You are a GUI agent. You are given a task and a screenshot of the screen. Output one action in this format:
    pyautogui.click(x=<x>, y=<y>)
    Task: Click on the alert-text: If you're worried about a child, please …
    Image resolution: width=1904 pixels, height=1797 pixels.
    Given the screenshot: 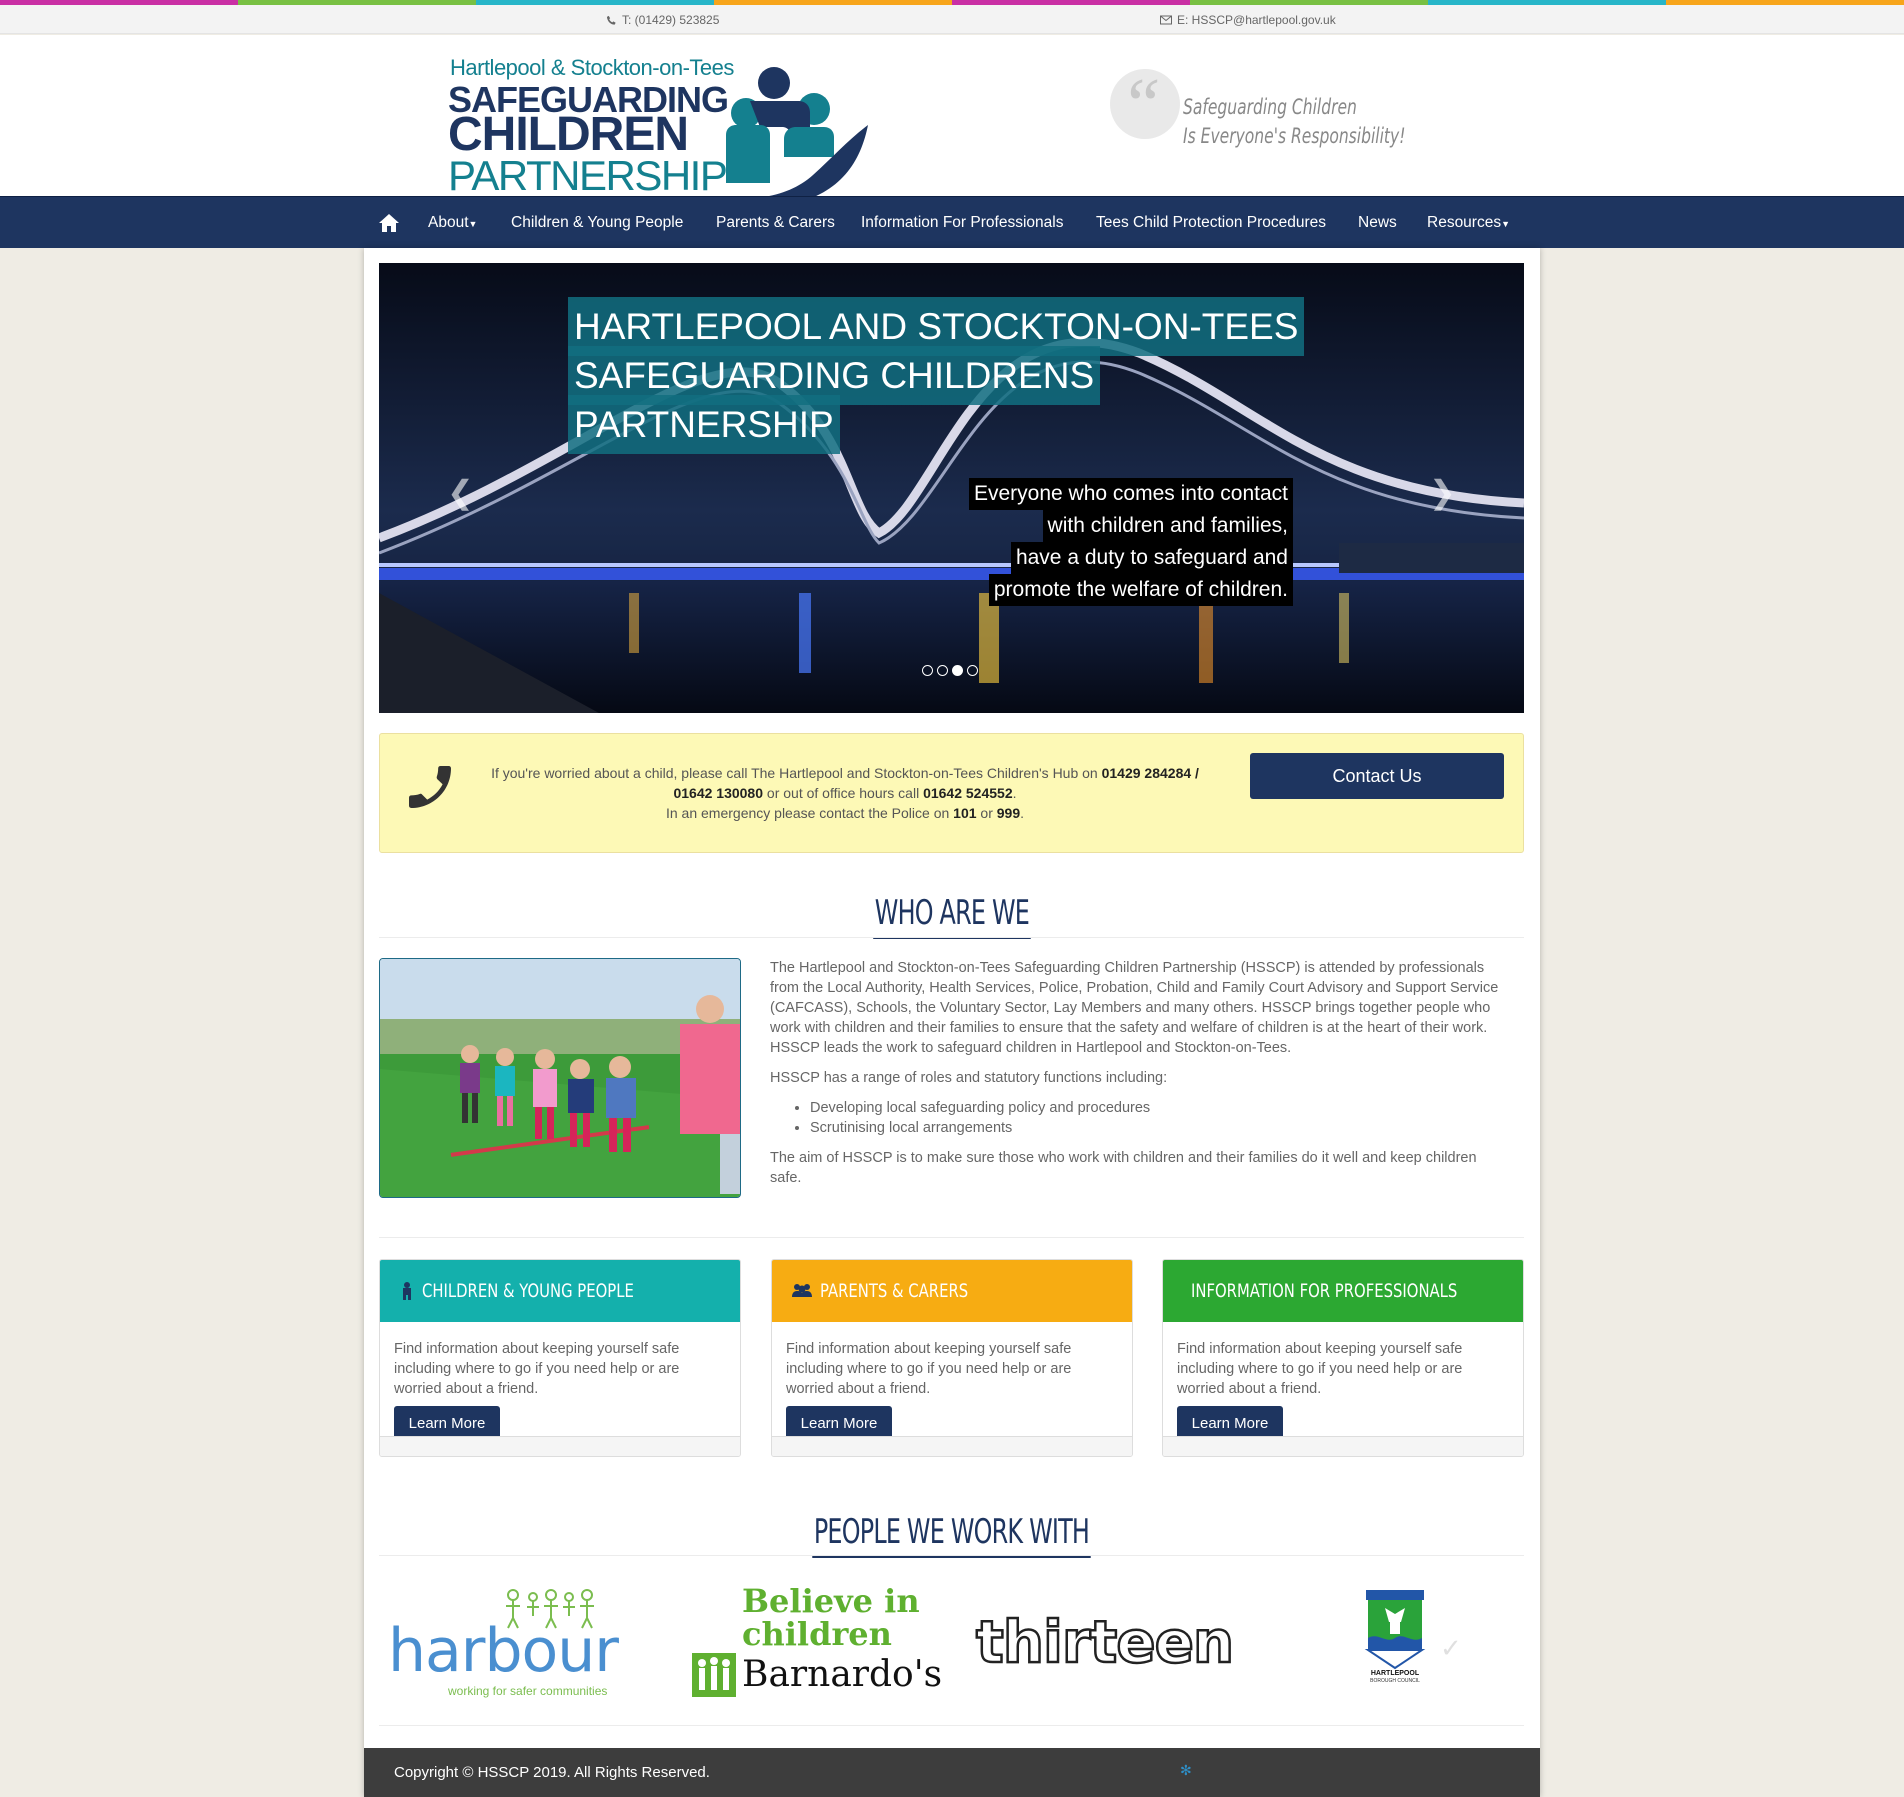 What is the action you would take?
    pyautogui.click(x=845, y=793)
    